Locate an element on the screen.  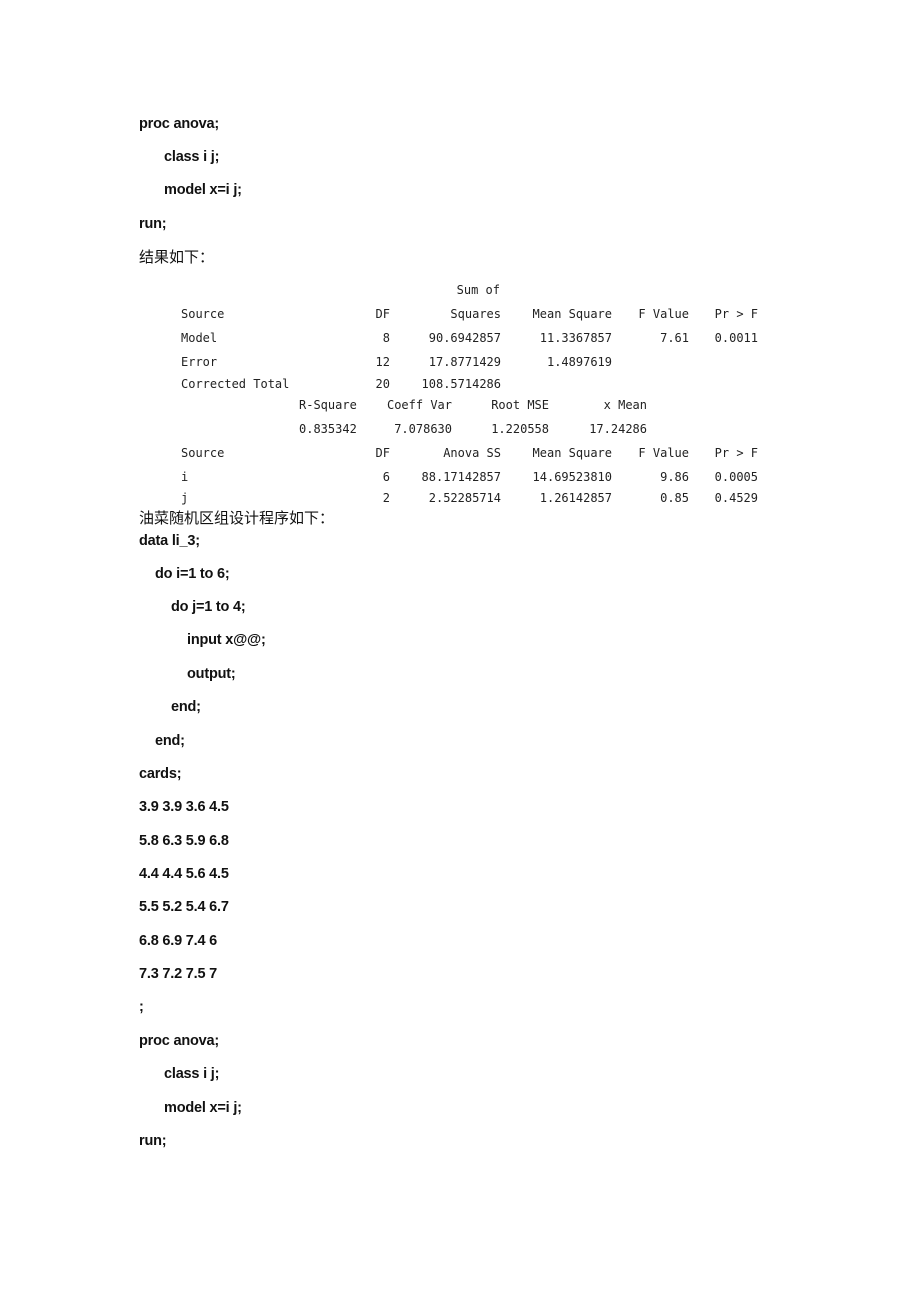
row-p: 0.0005 is located at coordinates (736, 477).